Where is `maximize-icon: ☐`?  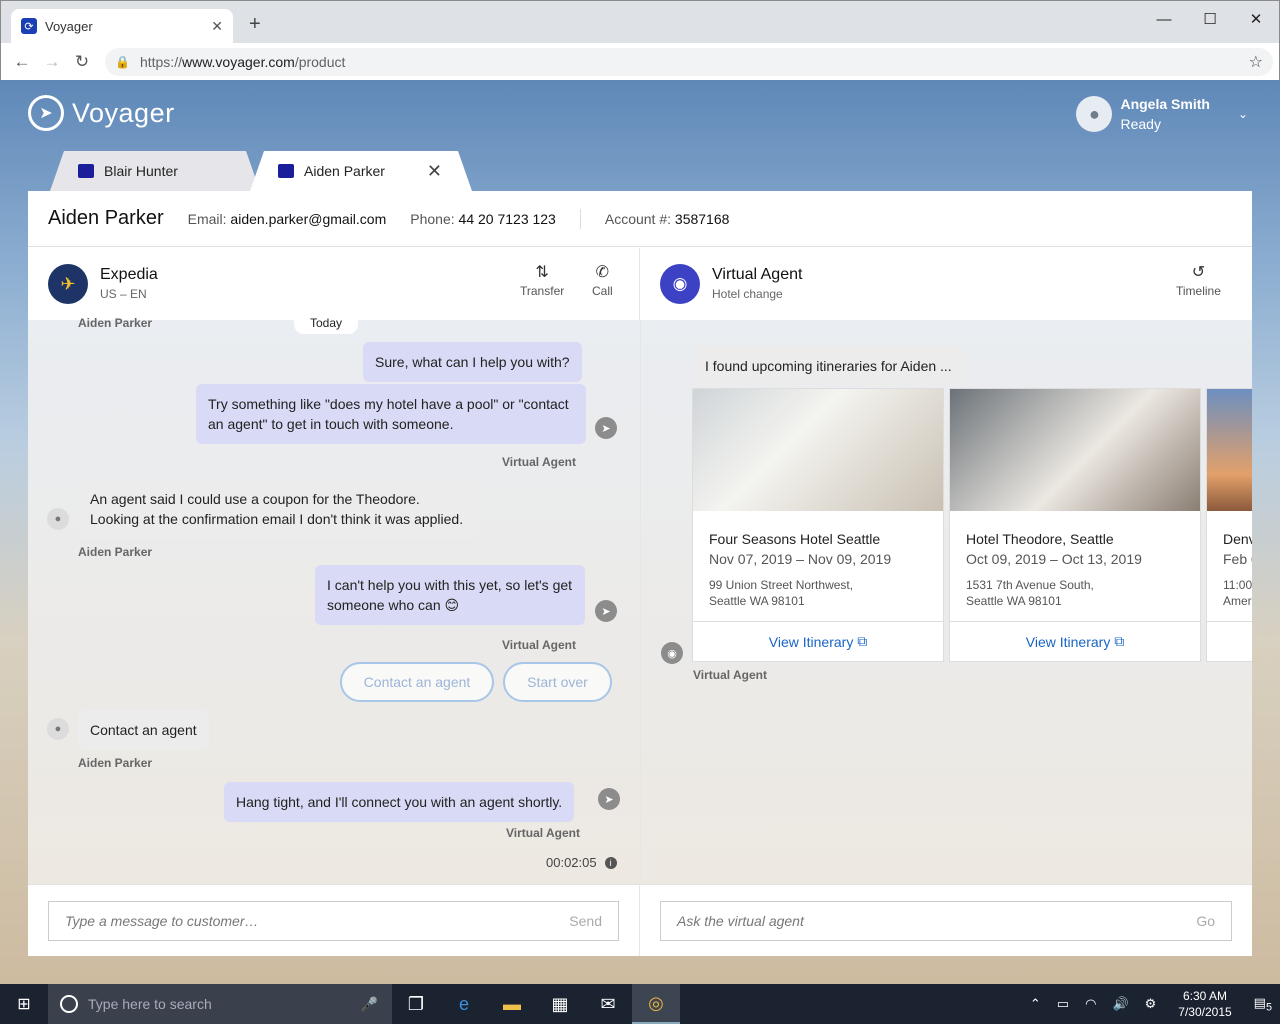 maximize-icon: ☐ is located at coordinates (1210, 19).